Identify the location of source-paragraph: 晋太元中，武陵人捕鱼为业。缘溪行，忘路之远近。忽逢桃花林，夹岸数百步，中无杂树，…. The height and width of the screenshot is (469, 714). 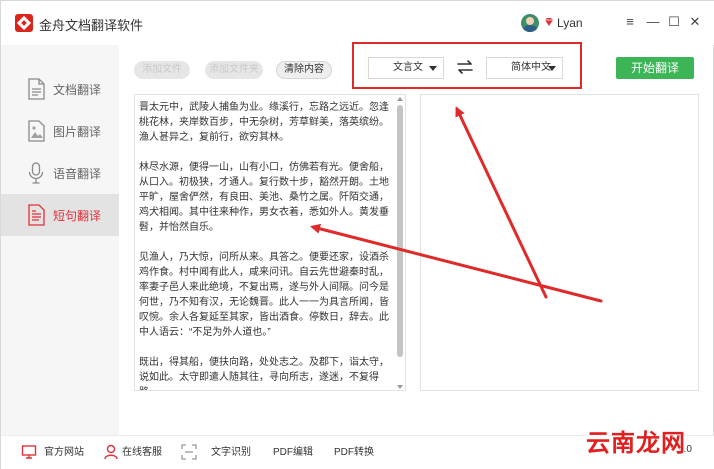
(264, 122).